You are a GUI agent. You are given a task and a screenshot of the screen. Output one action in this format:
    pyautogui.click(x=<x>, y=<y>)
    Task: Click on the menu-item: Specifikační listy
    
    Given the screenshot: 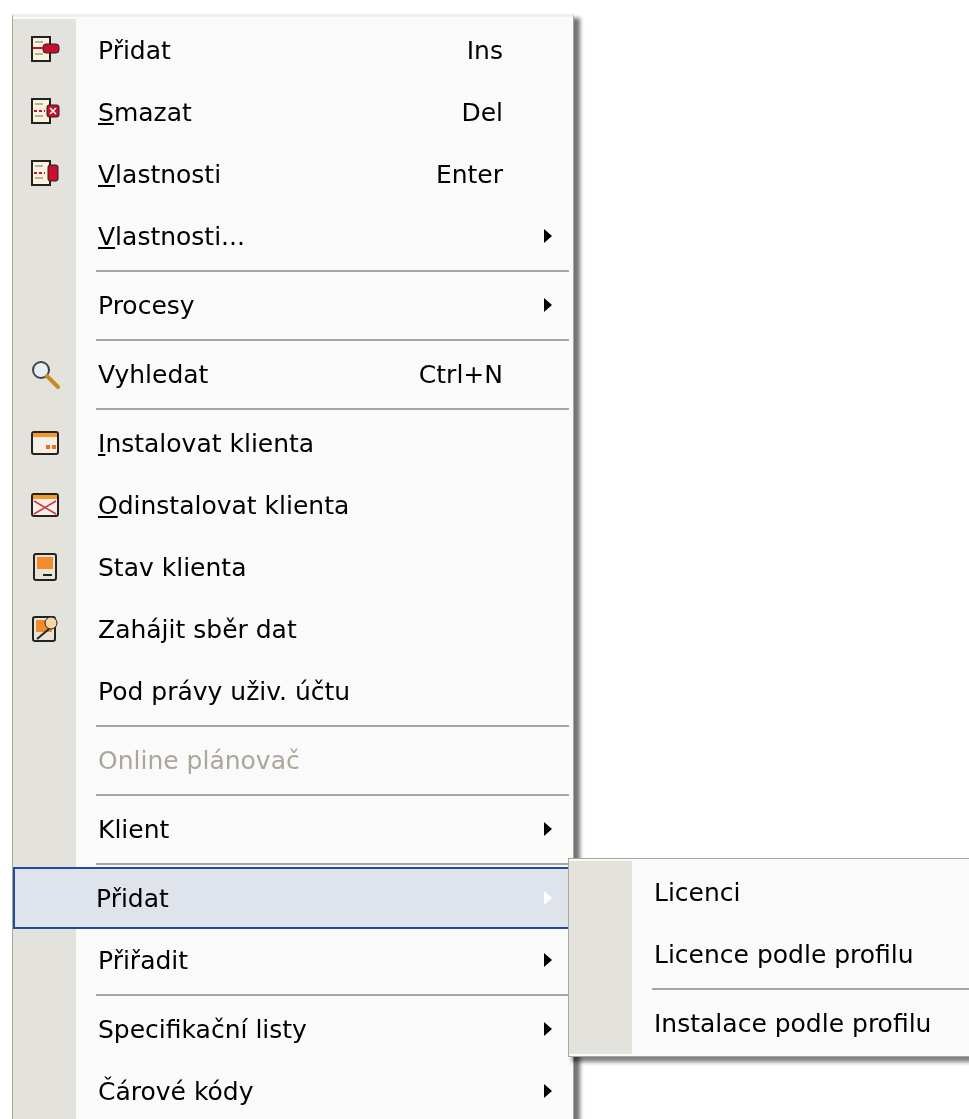 What is the action you would take?
    pyautogui.click(x=324, y=1029)
    